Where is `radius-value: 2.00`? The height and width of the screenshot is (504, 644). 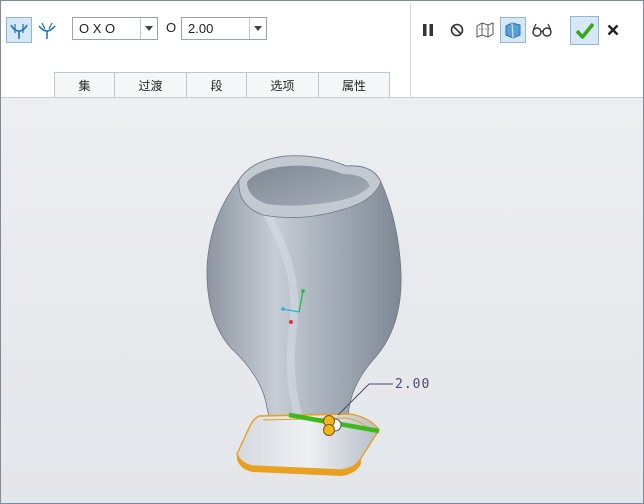 radius-value: 2.00 is located at coordinates (201, 28).